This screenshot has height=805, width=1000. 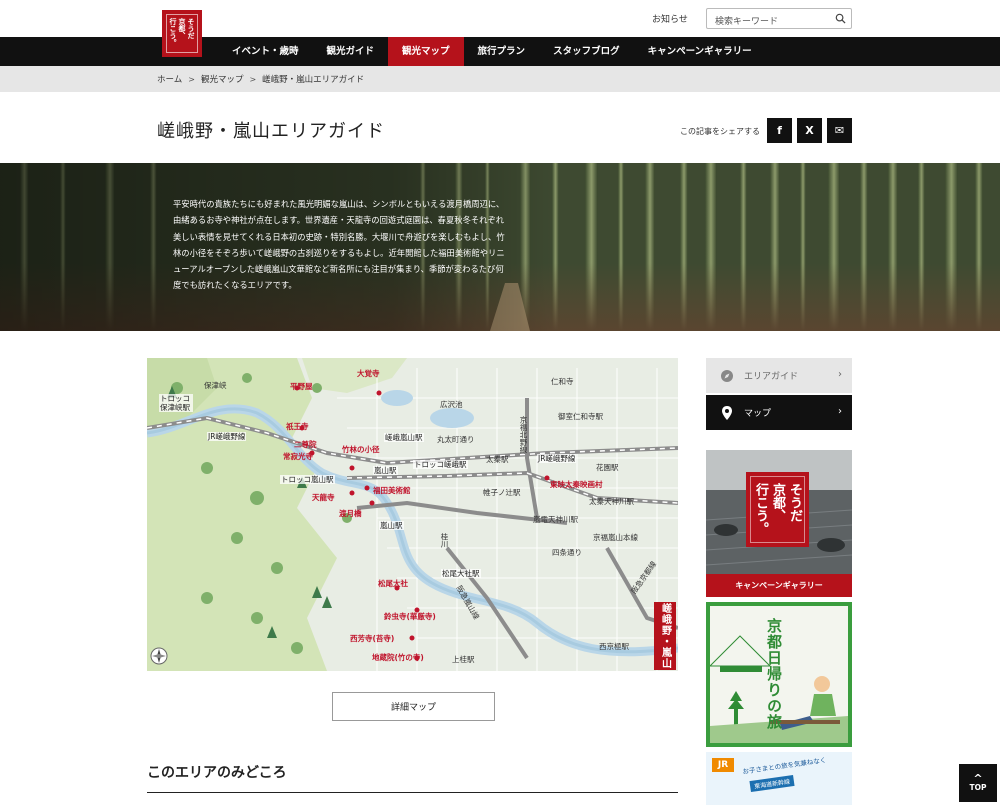 I want to click on map-place-label: 丸太町通り, so click(x=456, y=439).